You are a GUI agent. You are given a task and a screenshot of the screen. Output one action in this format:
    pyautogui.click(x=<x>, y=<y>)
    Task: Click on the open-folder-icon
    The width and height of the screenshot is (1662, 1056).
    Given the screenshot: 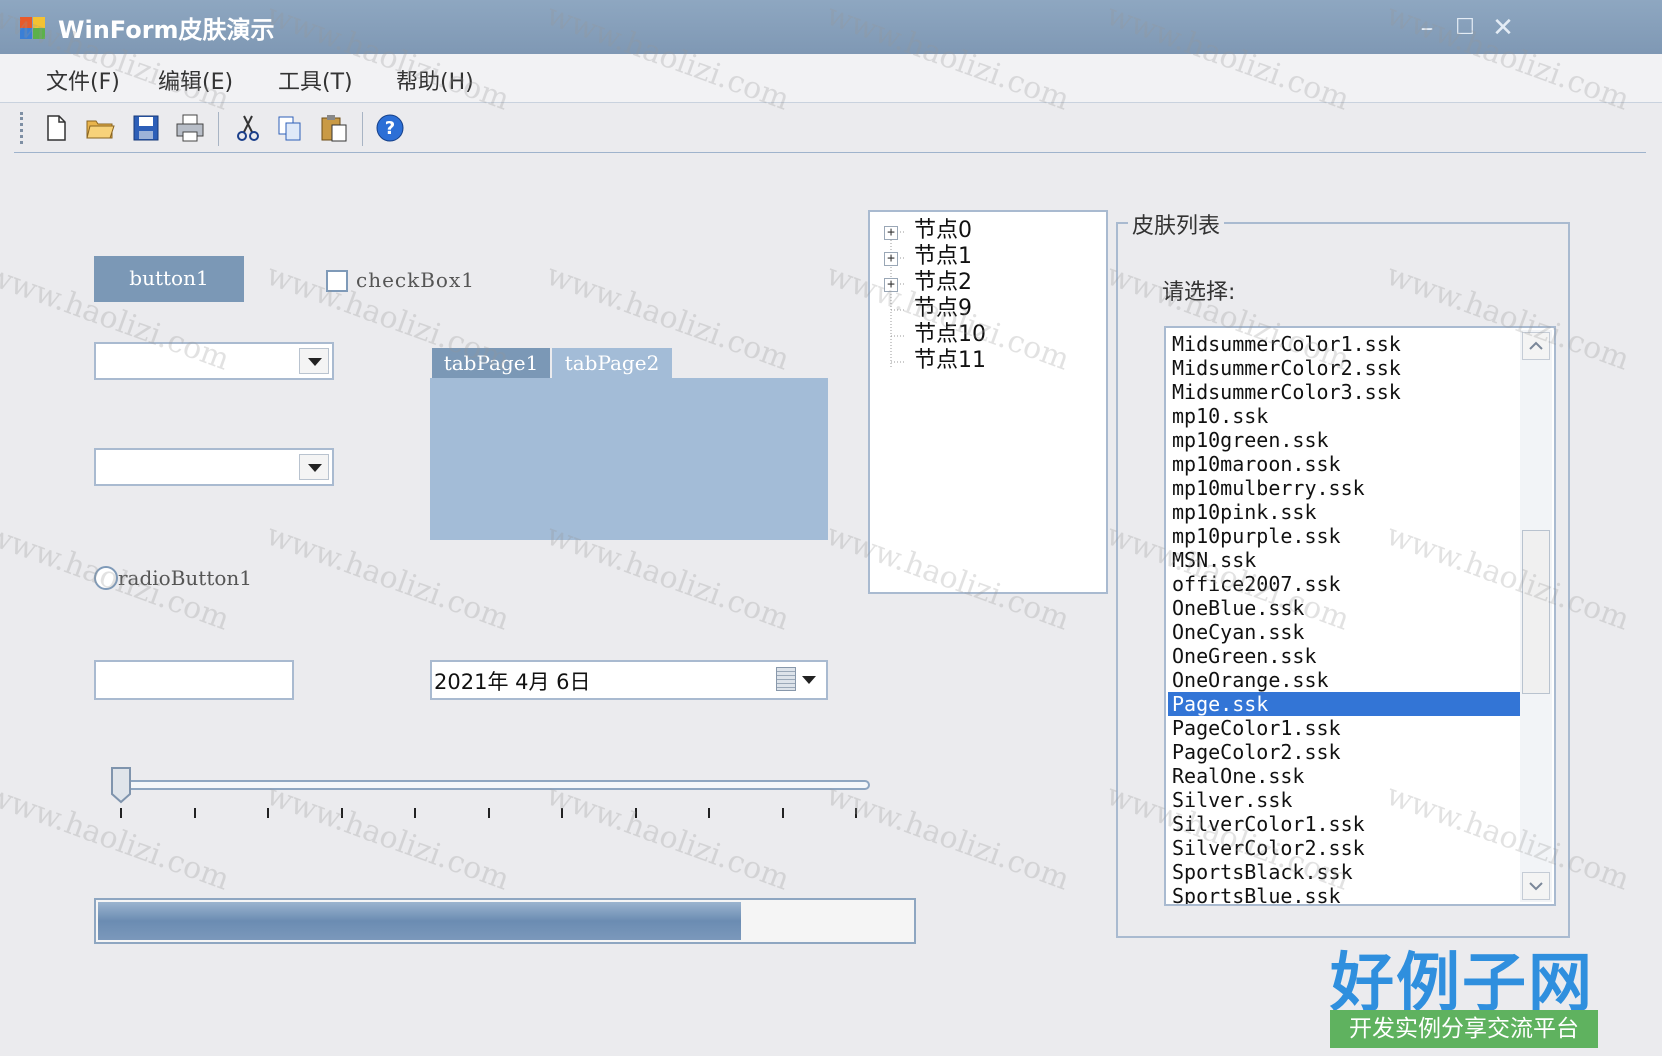 What is the action you would take?
    pyautogui.click(x=100, y=128)
    